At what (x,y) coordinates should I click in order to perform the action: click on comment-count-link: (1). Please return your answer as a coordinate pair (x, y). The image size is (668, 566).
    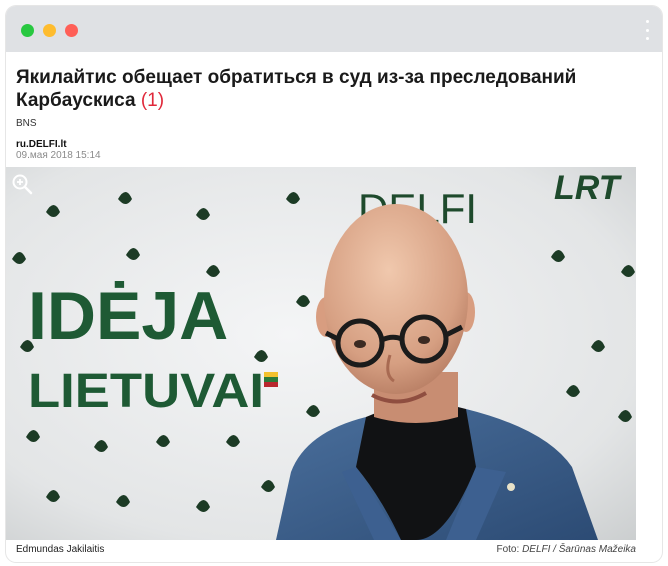
    Looking at the image, I should click on (152, 100).